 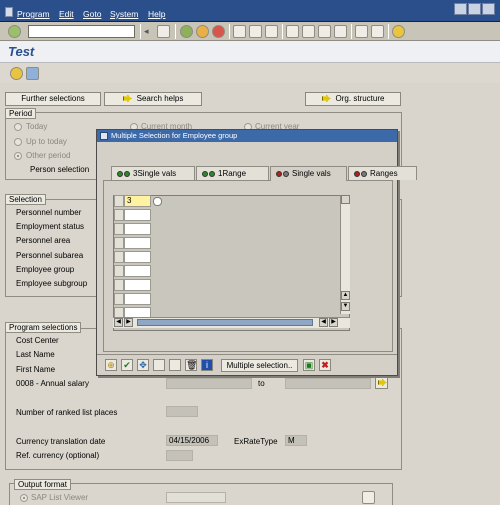 What do you see at coordinates (66, 14) in the screenshot?
I see `menu-edit: Edit` at bounding box center [66, 14].